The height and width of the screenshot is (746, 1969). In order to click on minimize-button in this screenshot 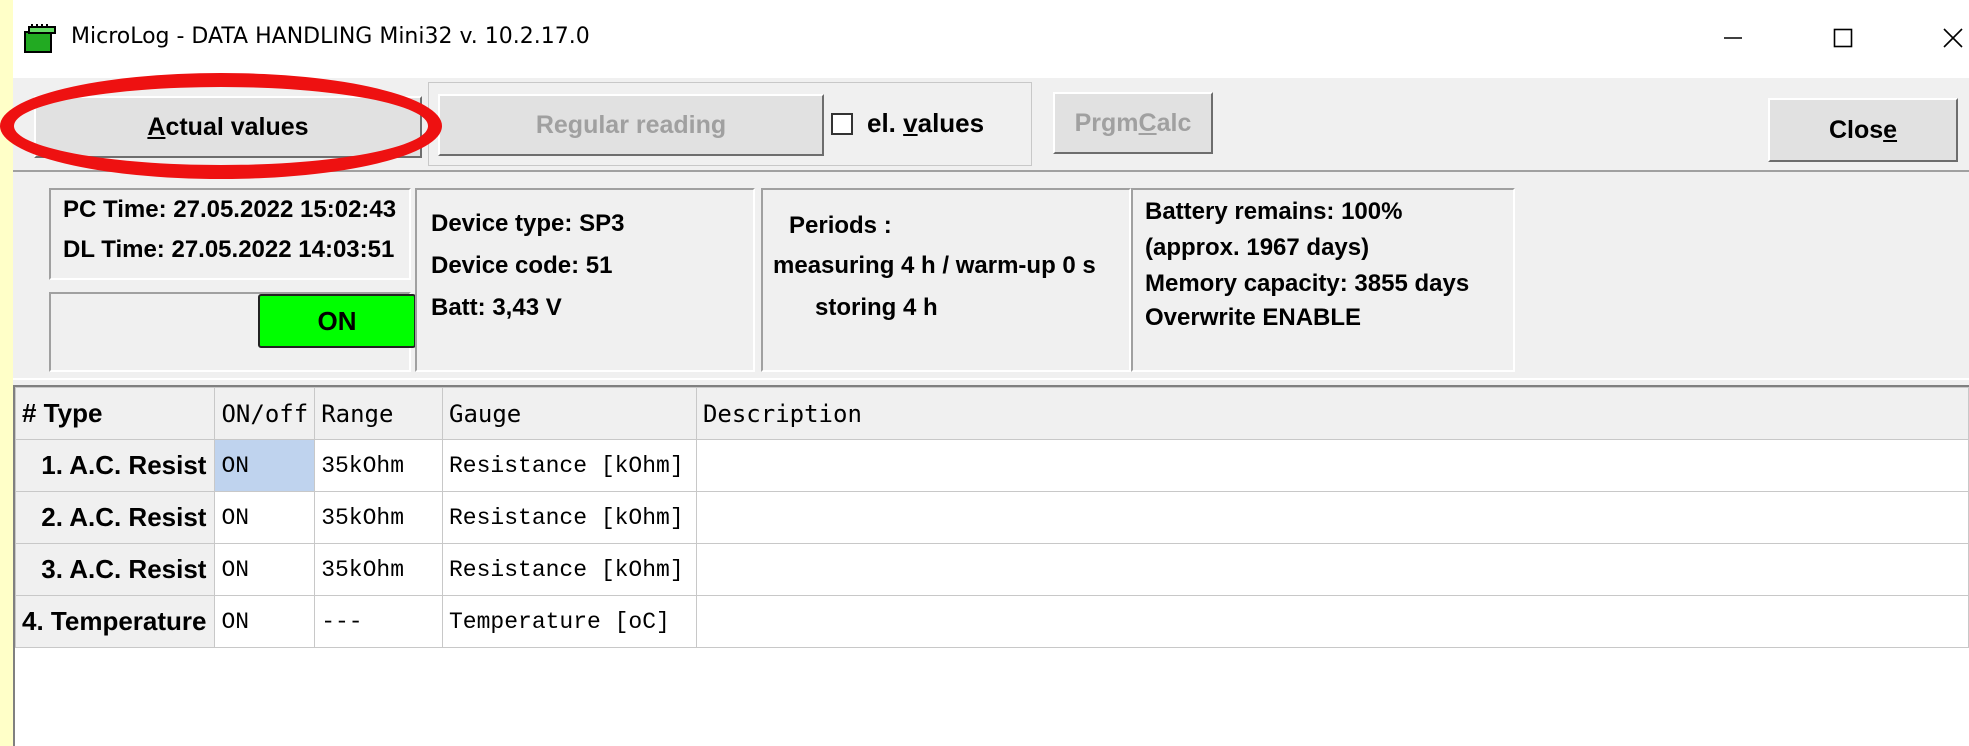, I will do `click(1733, 38)`.